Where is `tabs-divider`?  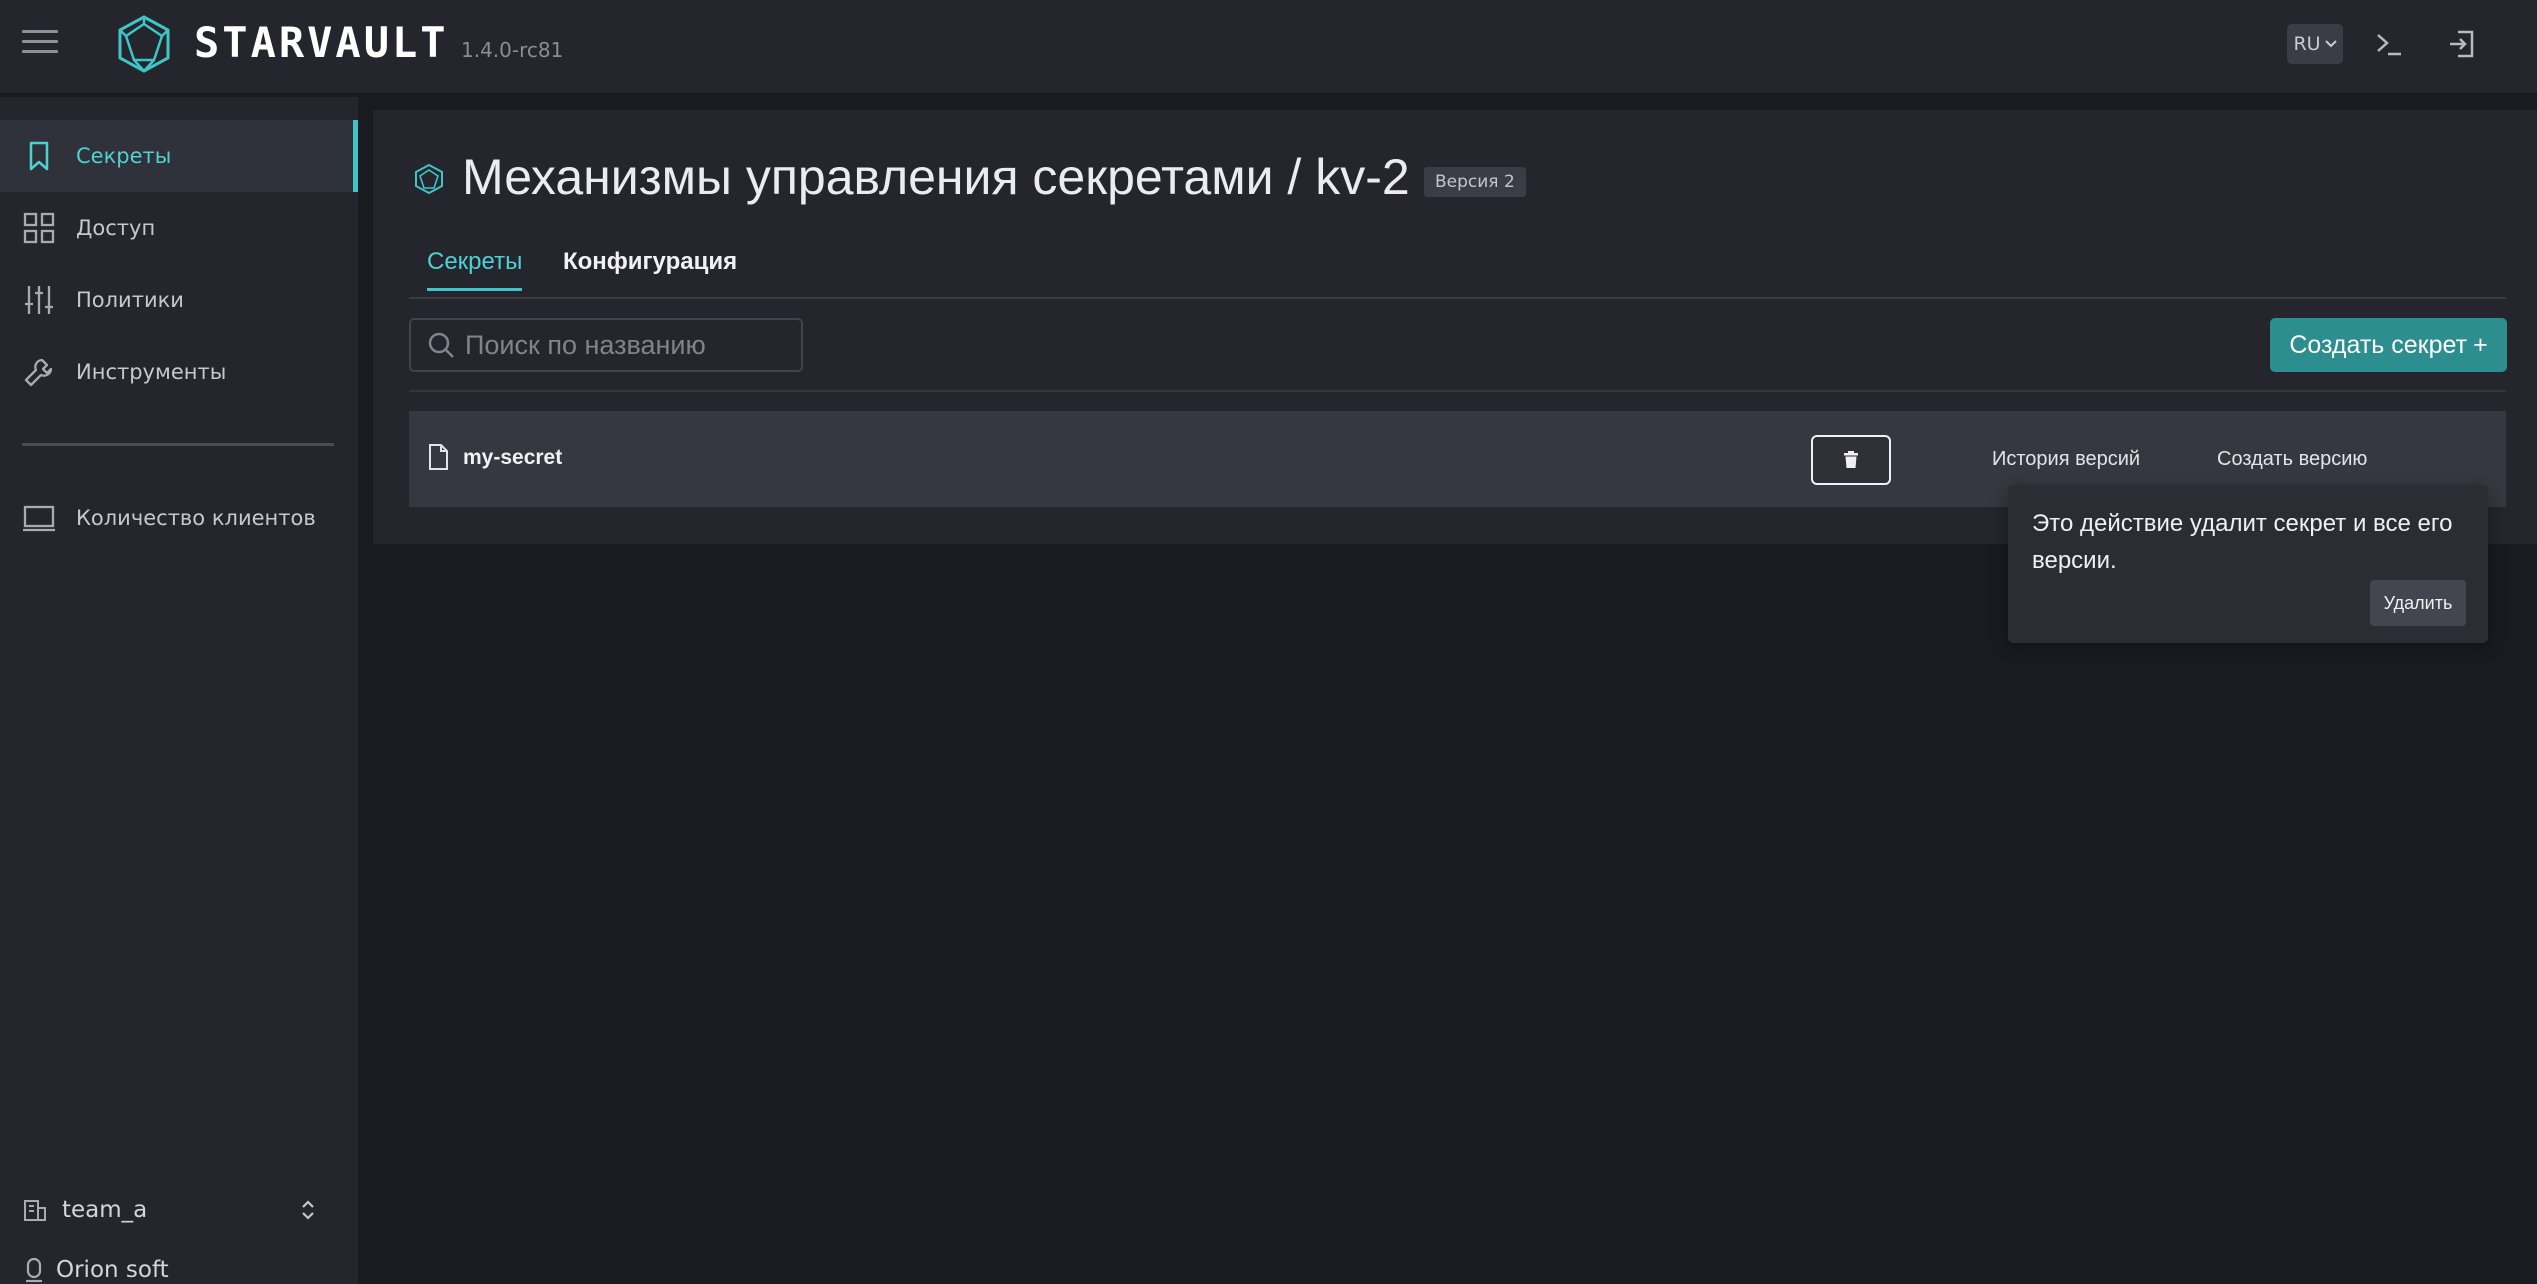
tabs-divider is located at coordinates (1457, 298).